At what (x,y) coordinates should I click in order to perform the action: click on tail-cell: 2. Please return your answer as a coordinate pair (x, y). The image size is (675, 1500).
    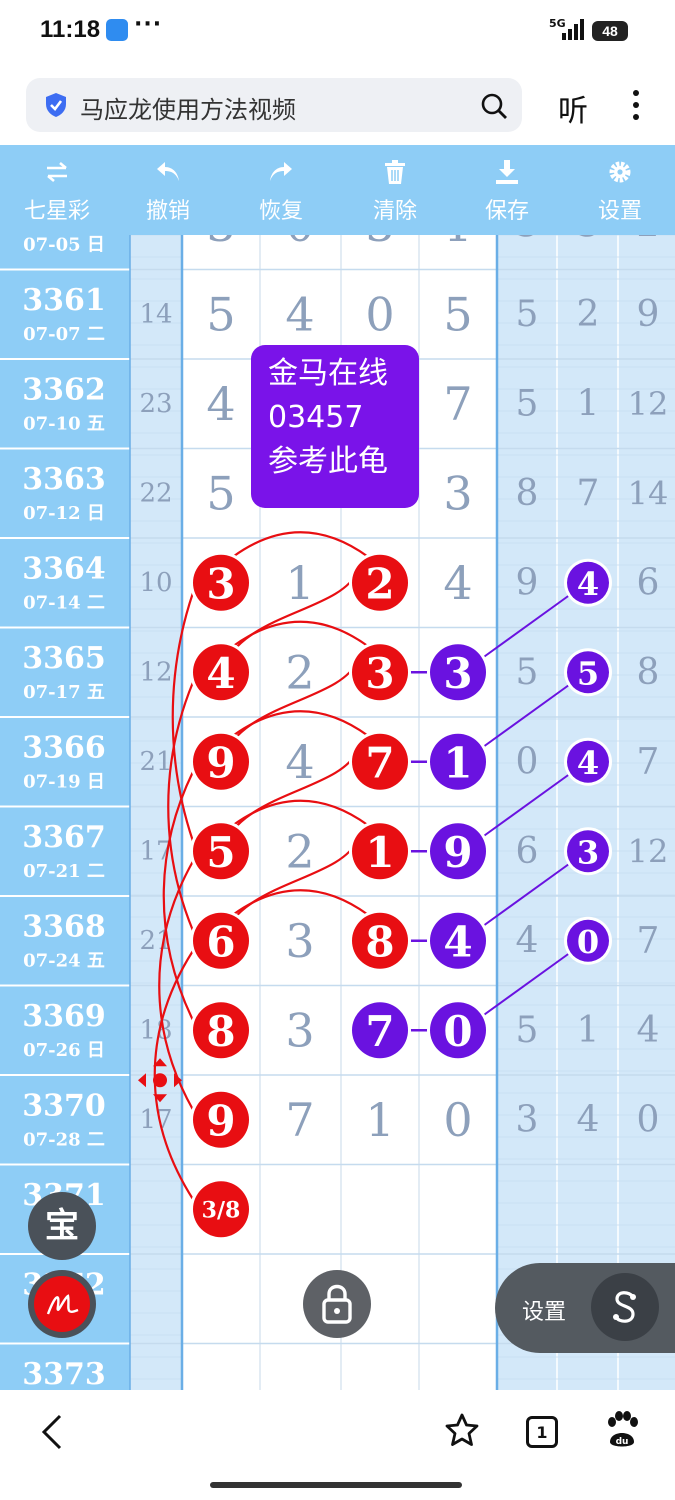
    Looking at the image, I should click on (648, 240).